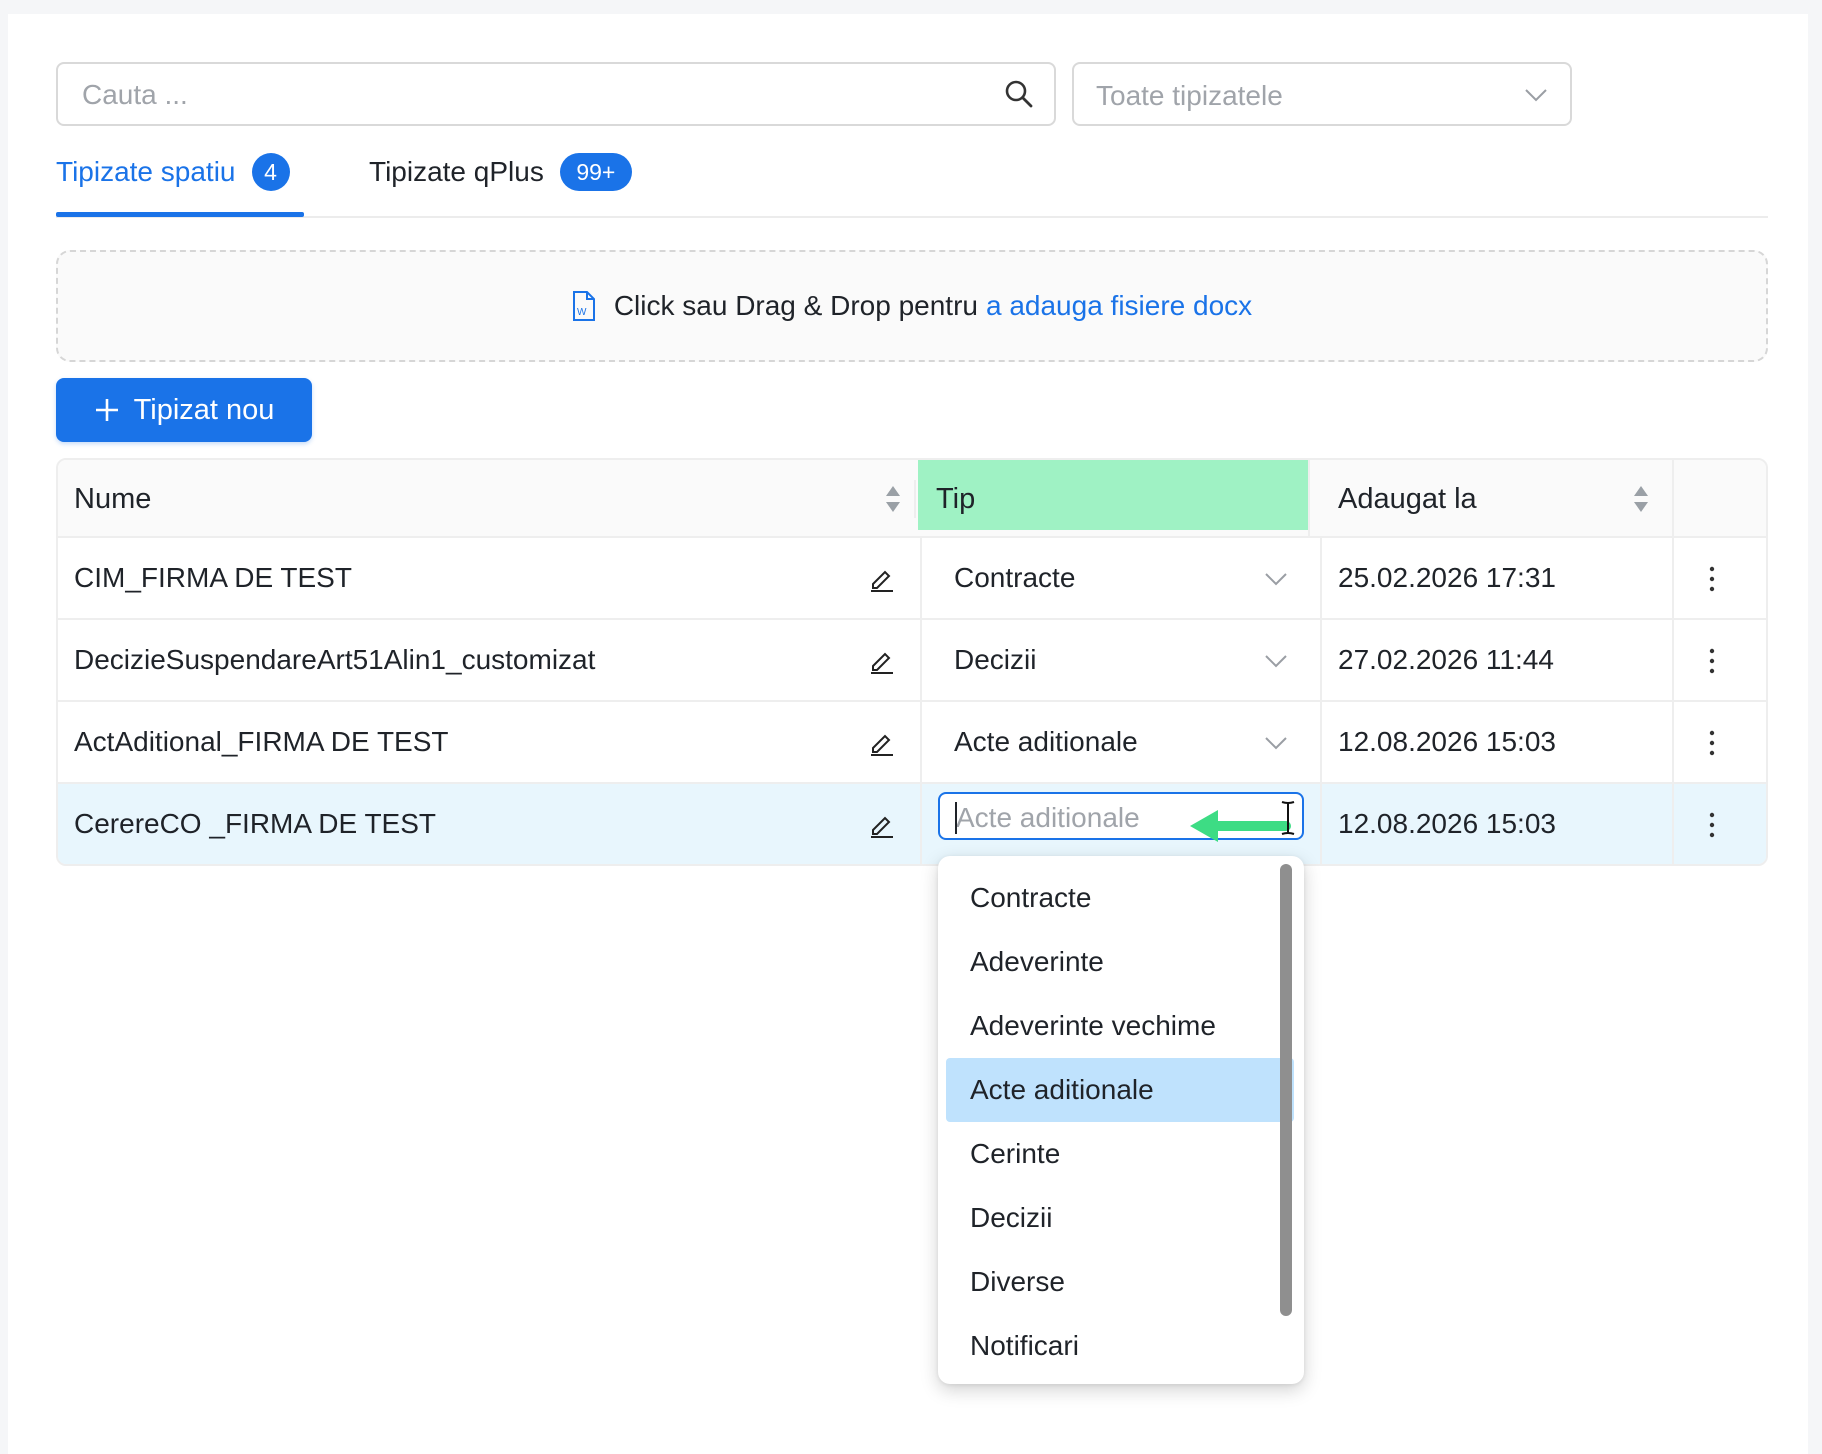  What do you see at coordinates (956, 818) in the screenshot?
I see `text-caret` at bounding box center [956, 818].